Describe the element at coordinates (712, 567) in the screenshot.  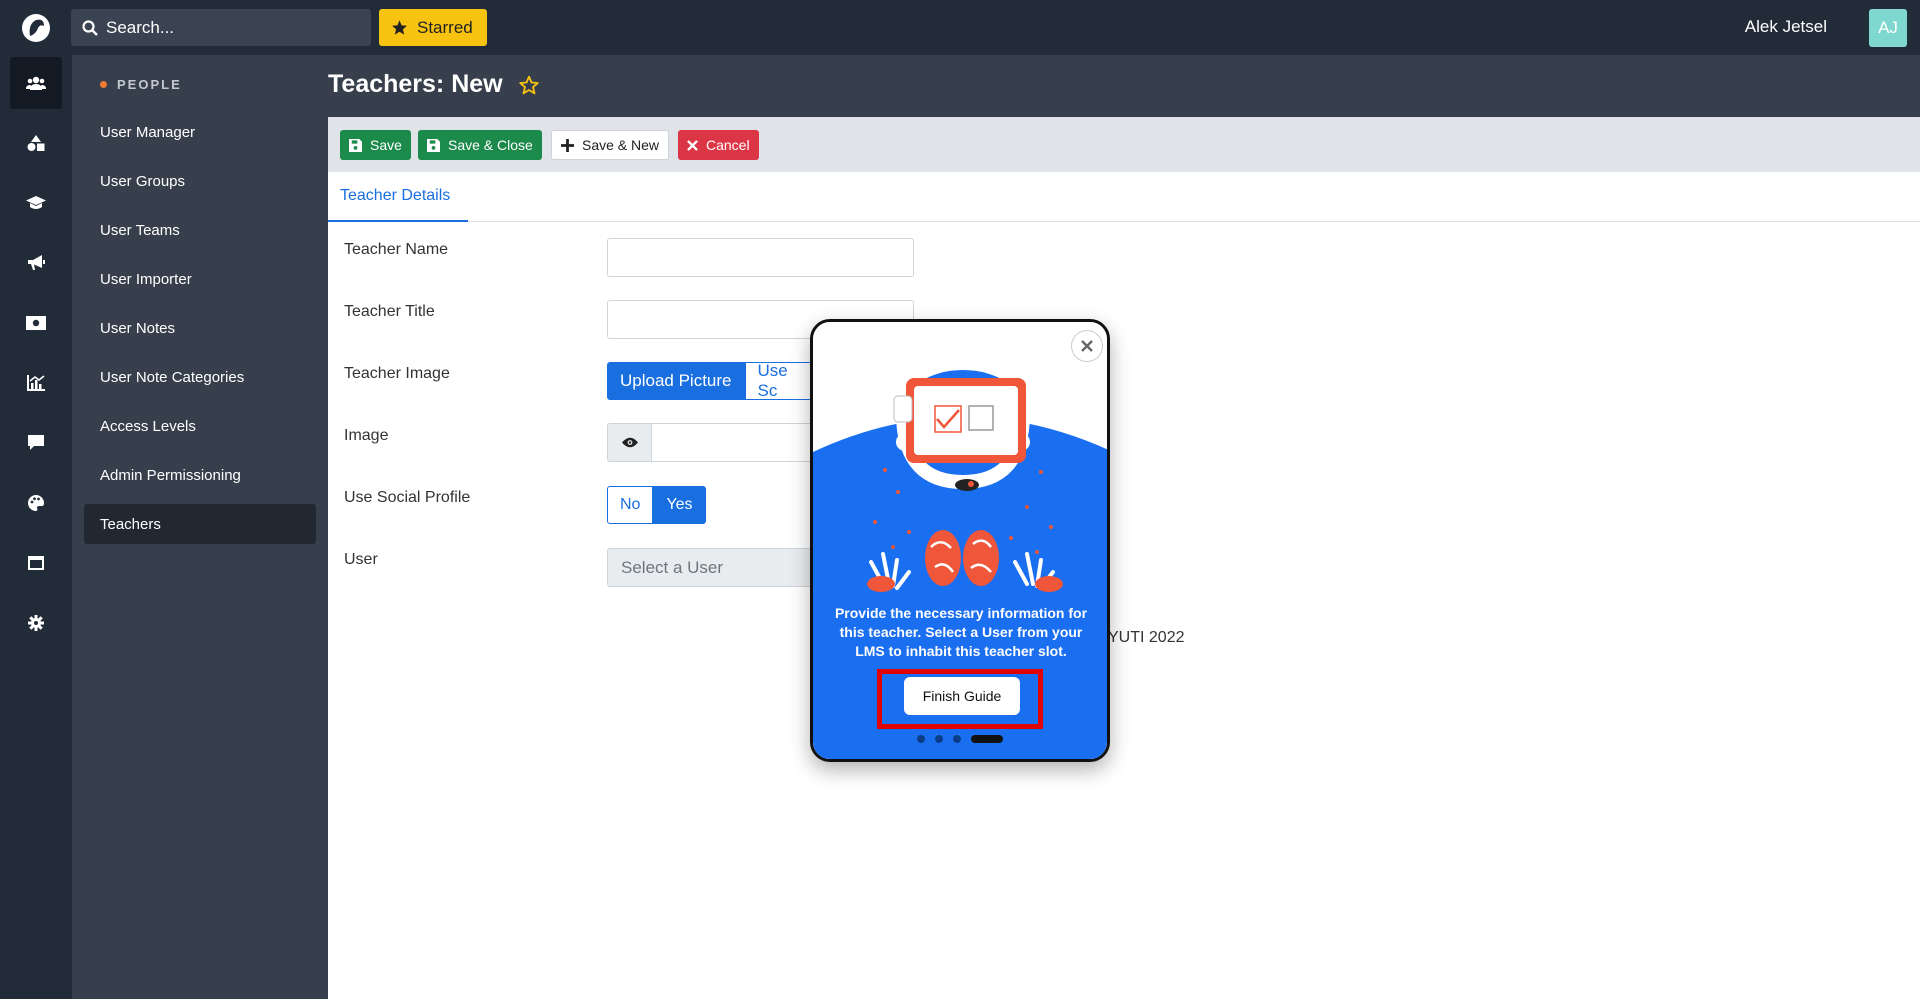
I see `user-select: Select a User` at that location.